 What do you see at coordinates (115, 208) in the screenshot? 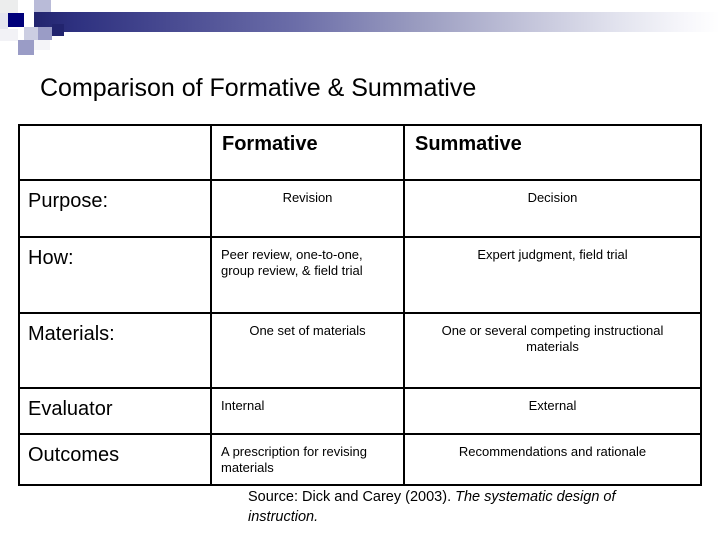
I see `row-label-cell-purpose: Purpose:` at bounding box center [115, 208].